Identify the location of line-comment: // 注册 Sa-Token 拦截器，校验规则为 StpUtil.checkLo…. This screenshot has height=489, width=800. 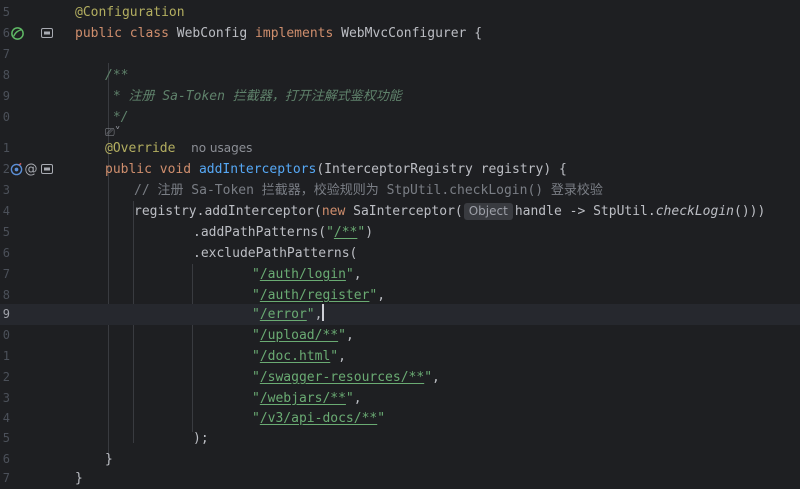
(368, 190).